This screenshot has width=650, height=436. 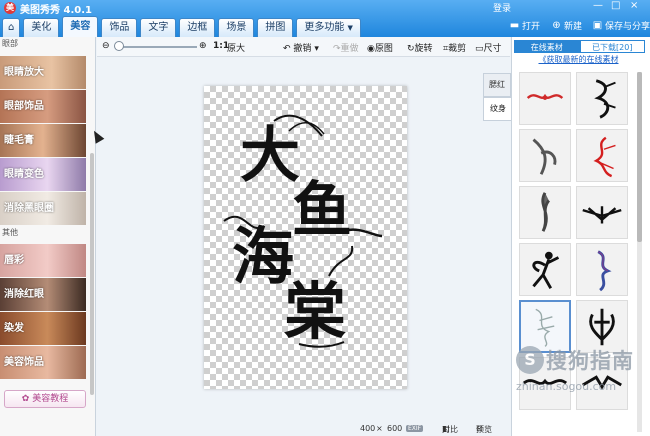 What do you see at coordinates (627, 27) in the screenshot?
I see `save-label: 保存与分享` at bounding box center [627, 27].